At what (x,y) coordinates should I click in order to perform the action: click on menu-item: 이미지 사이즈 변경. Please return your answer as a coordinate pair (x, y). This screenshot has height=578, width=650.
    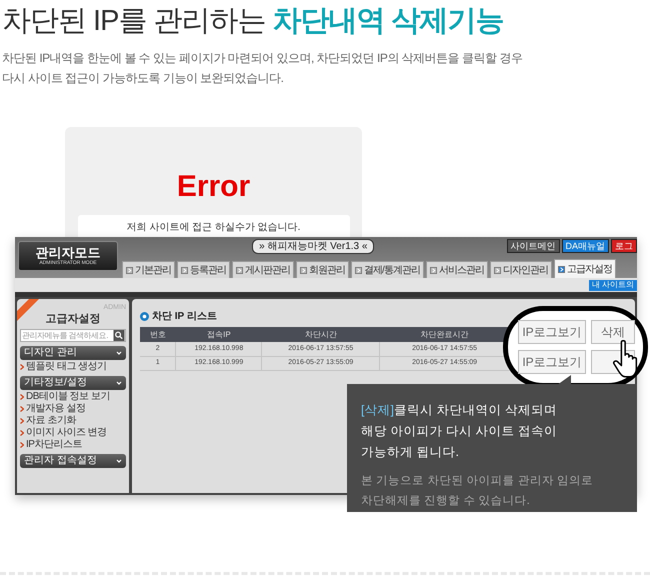
    Looking at the image, I should click on (73, 432).